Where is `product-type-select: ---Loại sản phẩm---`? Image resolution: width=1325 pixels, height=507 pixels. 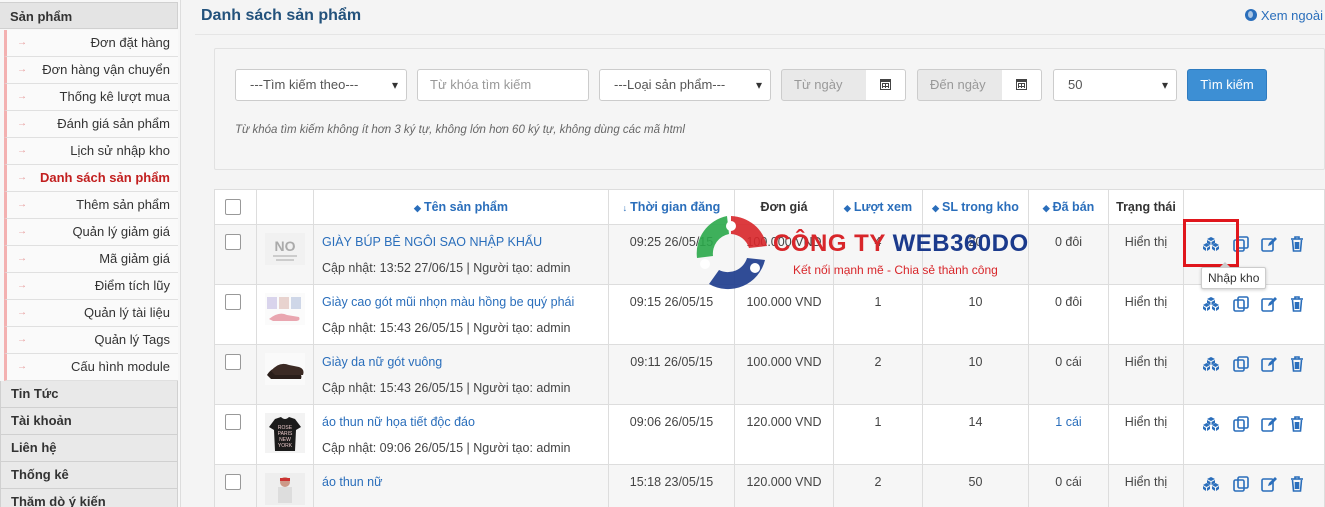 product-type-select: ---Loại sản phẩm--- is located at coordinates (685, 85).